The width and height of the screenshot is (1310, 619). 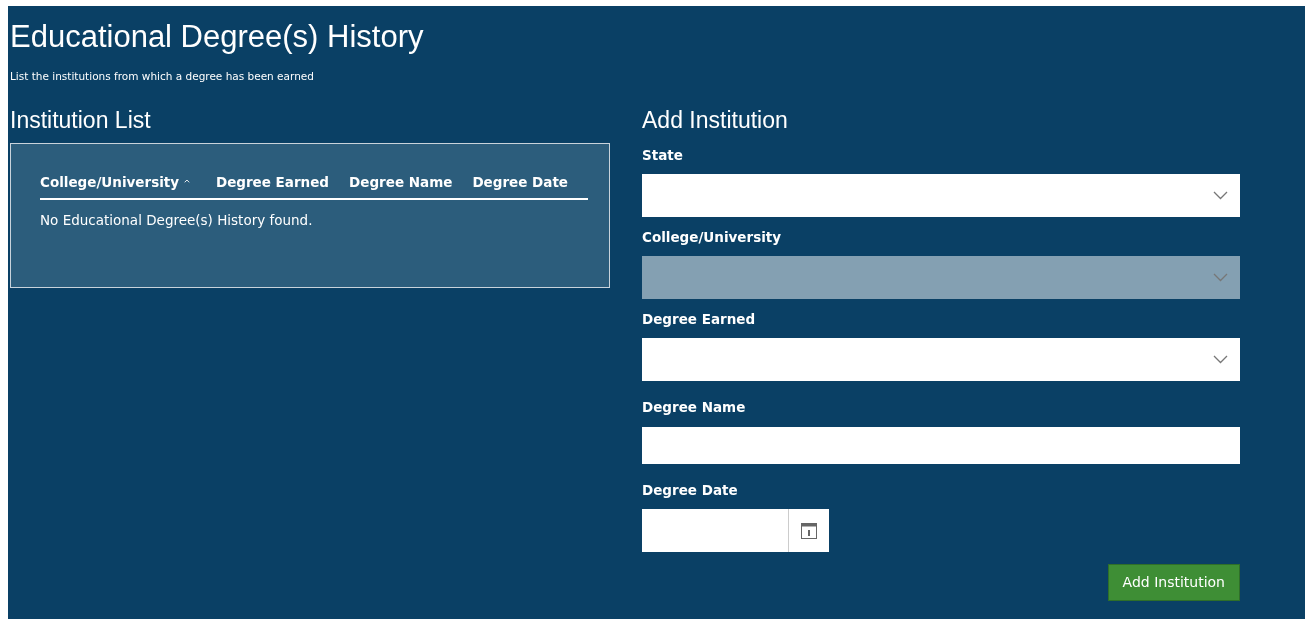 I want to click on field-label: State, so click(x=663, y=155).